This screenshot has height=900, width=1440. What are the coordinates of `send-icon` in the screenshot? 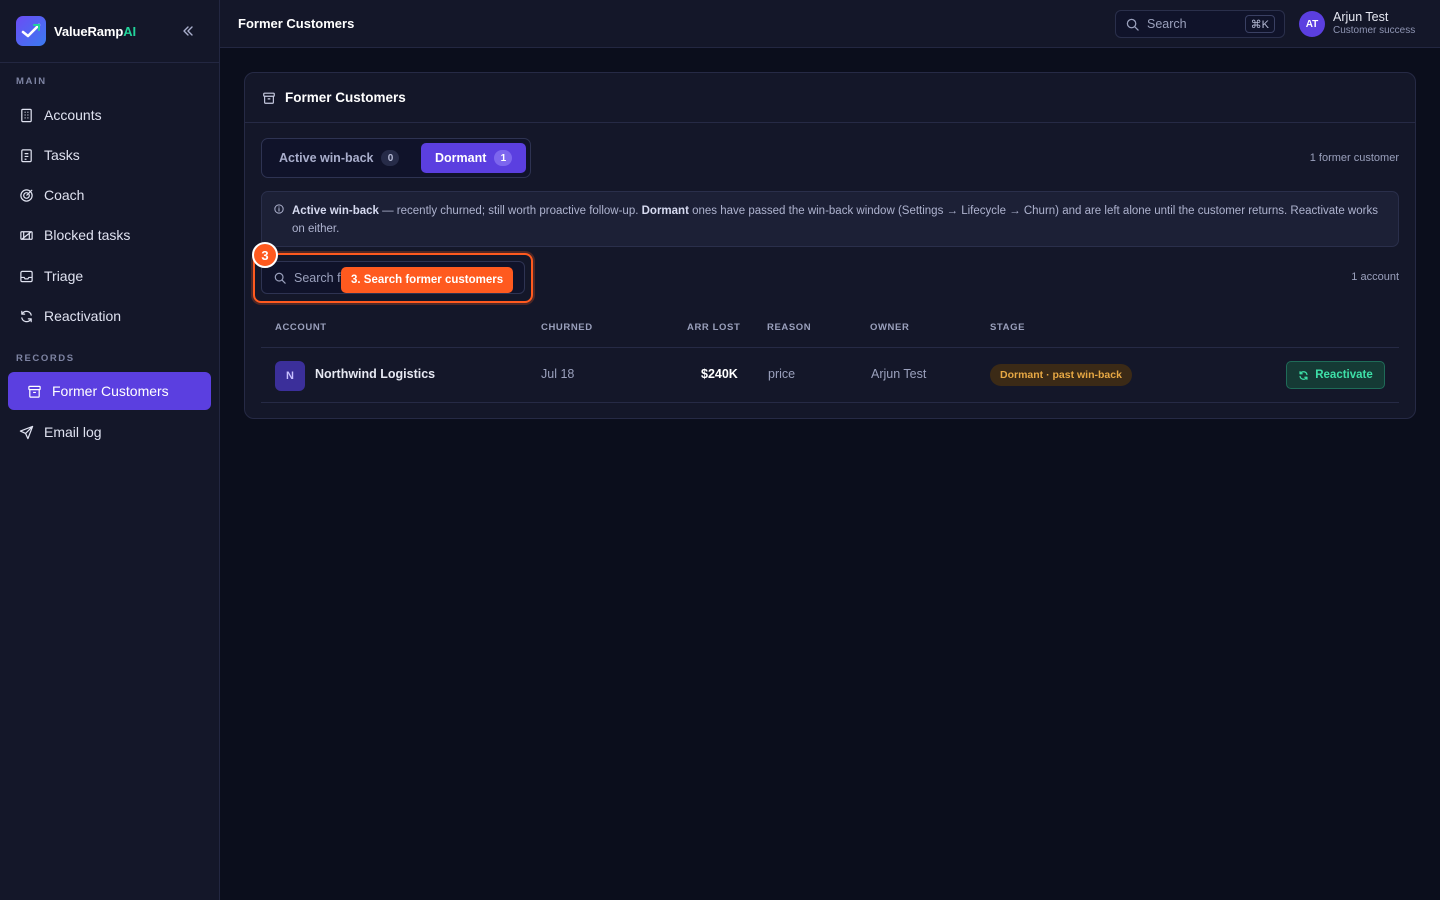 It's located at (26, 432).